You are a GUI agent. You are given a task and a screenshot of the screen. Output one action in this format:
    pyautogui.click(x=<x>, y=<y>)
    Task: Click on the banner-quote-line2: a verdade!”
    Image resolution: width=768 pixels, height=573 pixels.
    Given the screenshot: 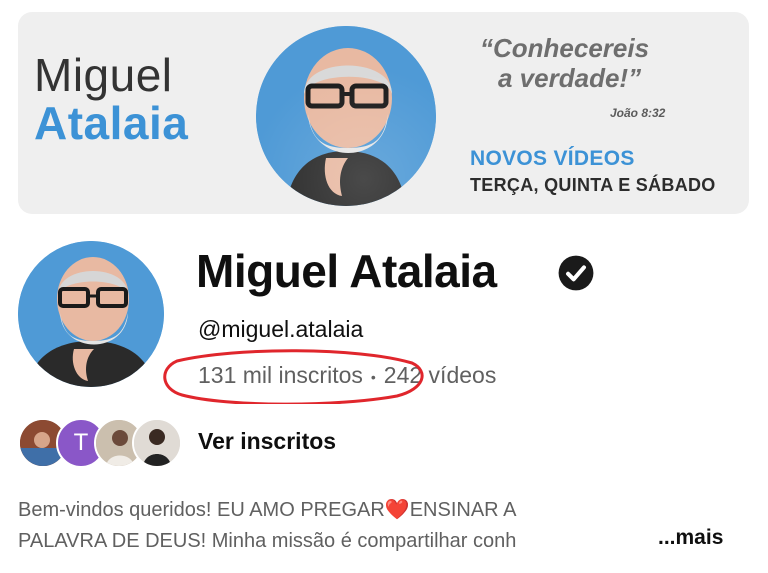 What is the action you would take?
    pyautogui.click(x=570, y=77)
    